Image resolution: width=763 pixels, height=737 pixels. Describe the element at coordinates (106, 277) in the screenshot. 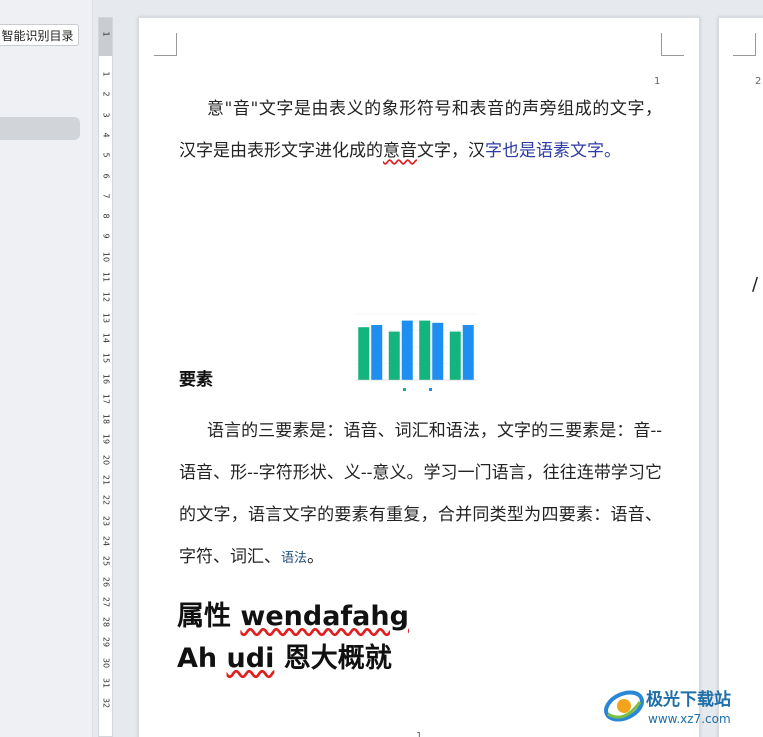

I see `ruler-number: 11` at that location.